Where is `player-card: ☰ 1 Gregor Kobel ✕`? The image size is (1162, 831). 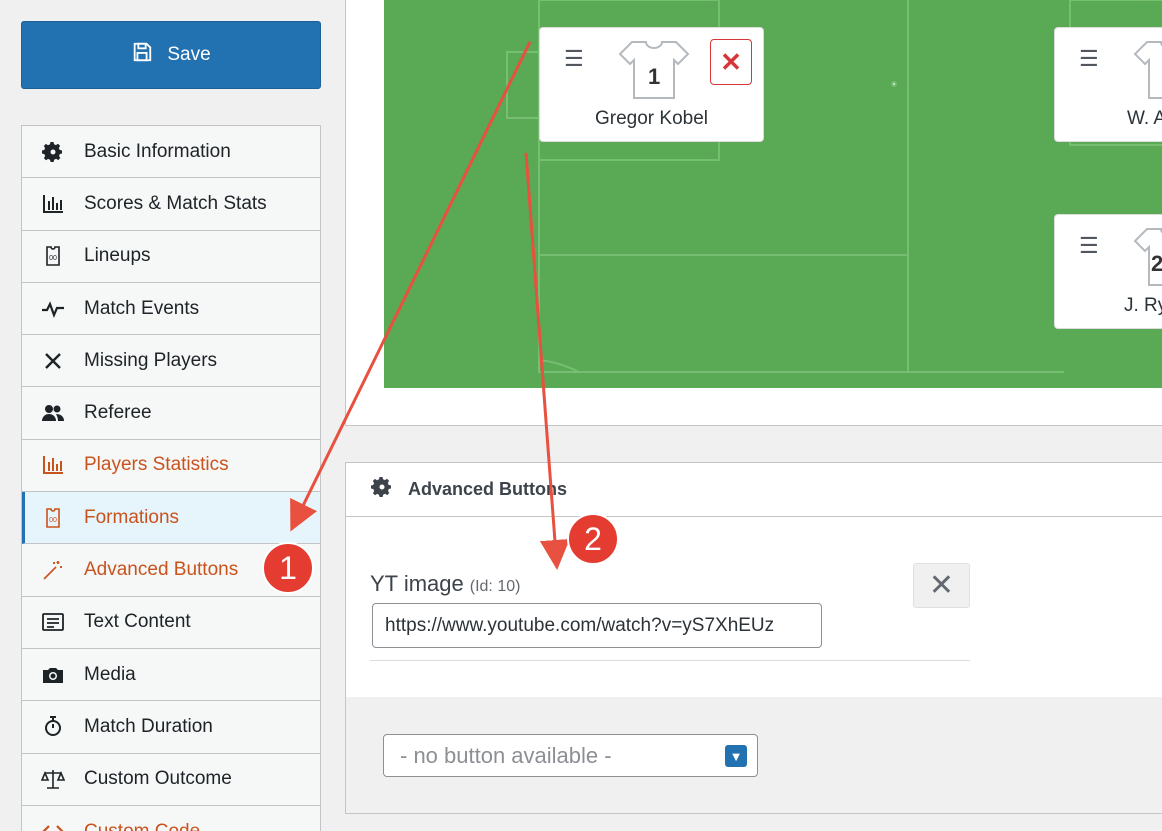
player-card: ☰ 1 Gregor Kobel ✕ is located at coordinates (651, 84).